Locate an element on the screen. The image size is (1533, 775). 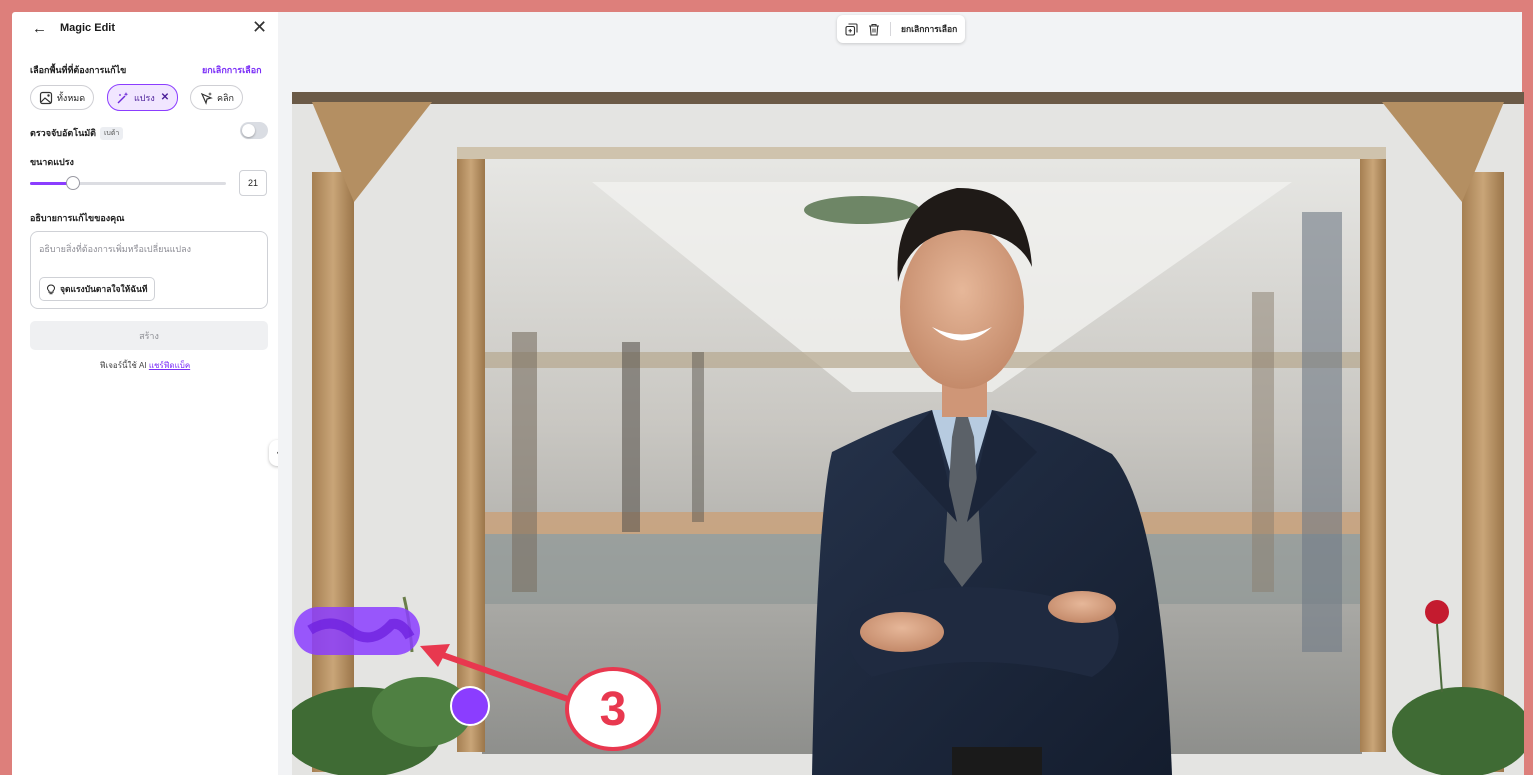
step-number: 3 is located at coordinates (613, 709).